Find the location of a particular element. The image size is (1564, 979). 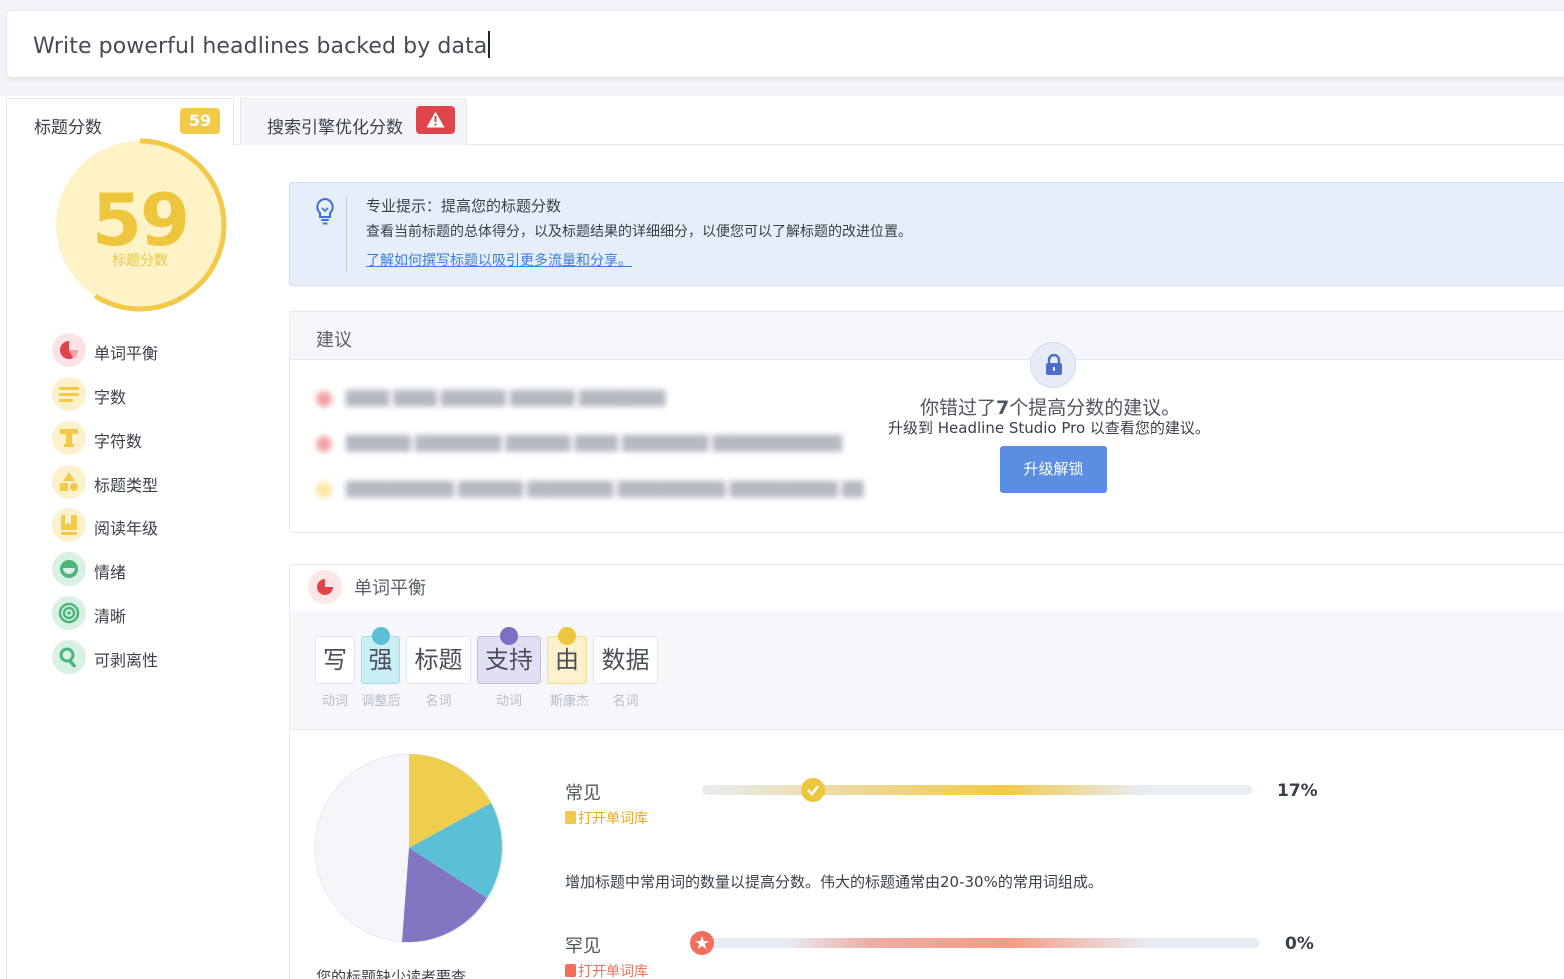

metric-label: 清晰 is located at coordinates (110, 616).